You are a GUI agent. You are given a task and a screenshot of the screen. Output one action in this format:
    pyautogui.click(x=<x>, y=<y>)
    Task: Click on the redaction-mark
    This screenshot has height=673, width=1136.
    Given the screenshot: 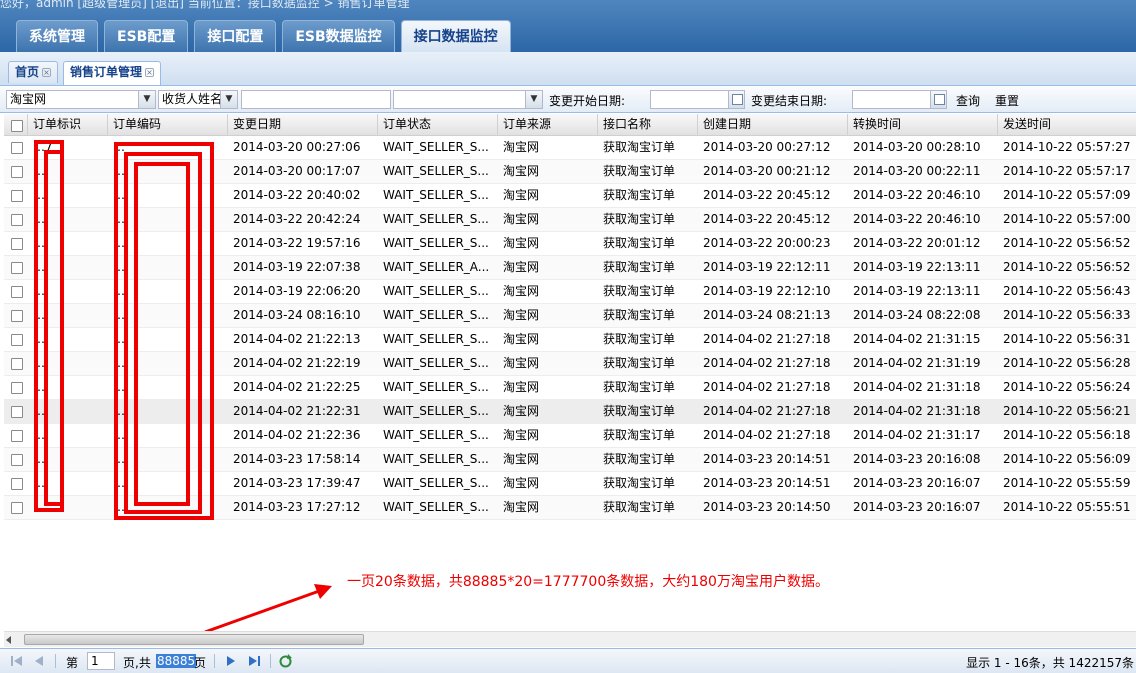 What is the action you would take?
    pyautogui.click(x=162, y=334)
    